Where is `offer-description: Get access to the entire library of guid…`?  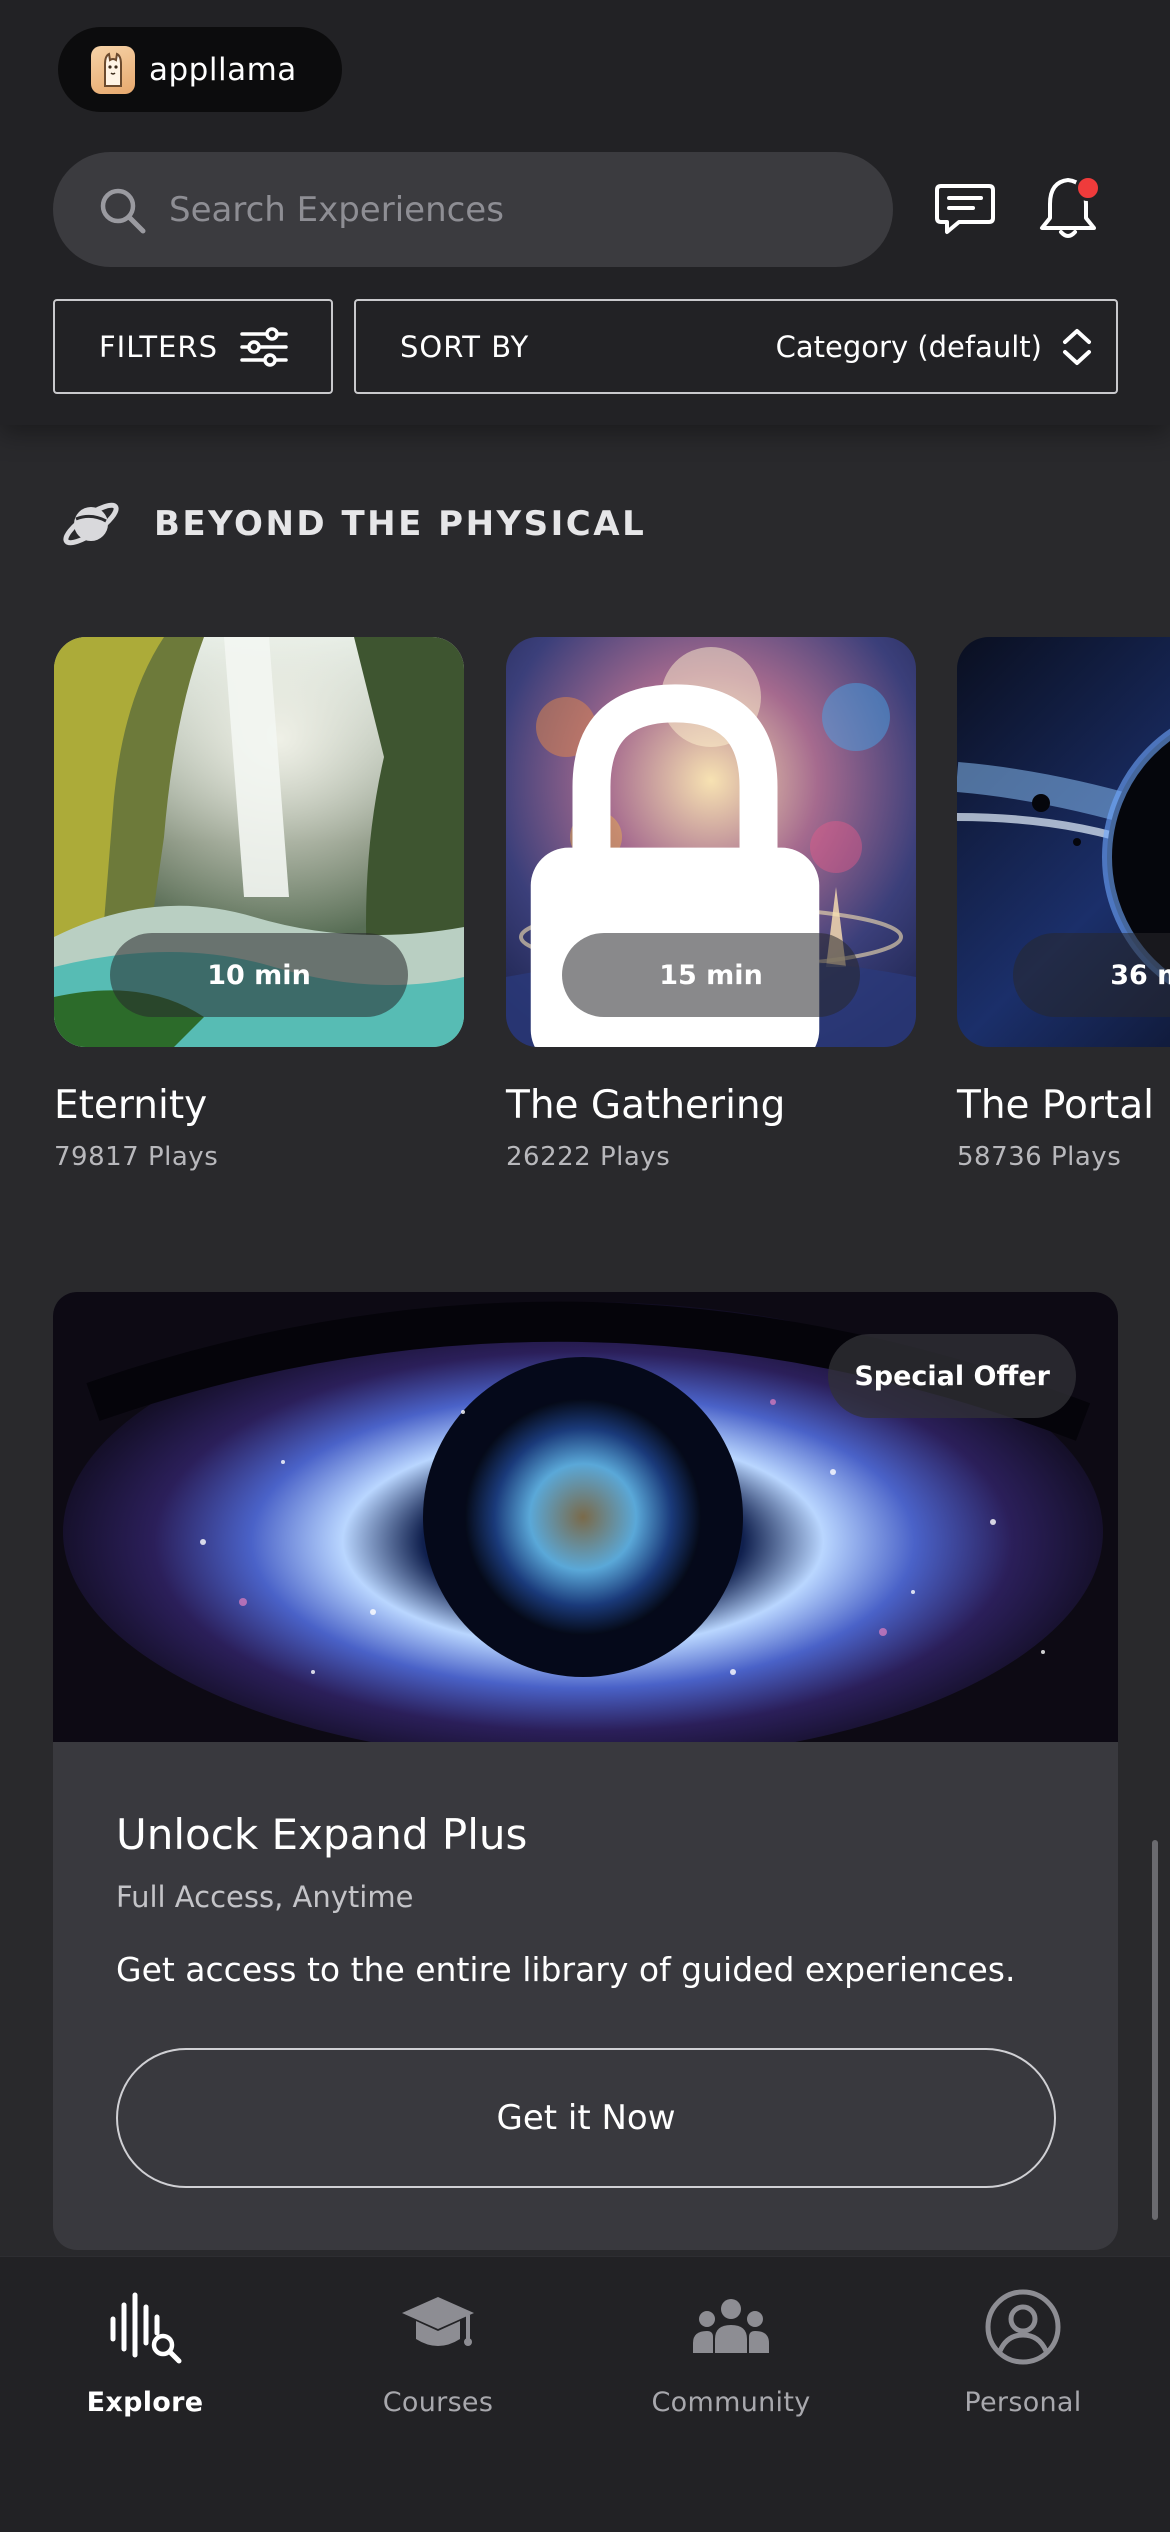
offer-description: Get access to the entire library of guid… is located at coordinates (566, 1969).